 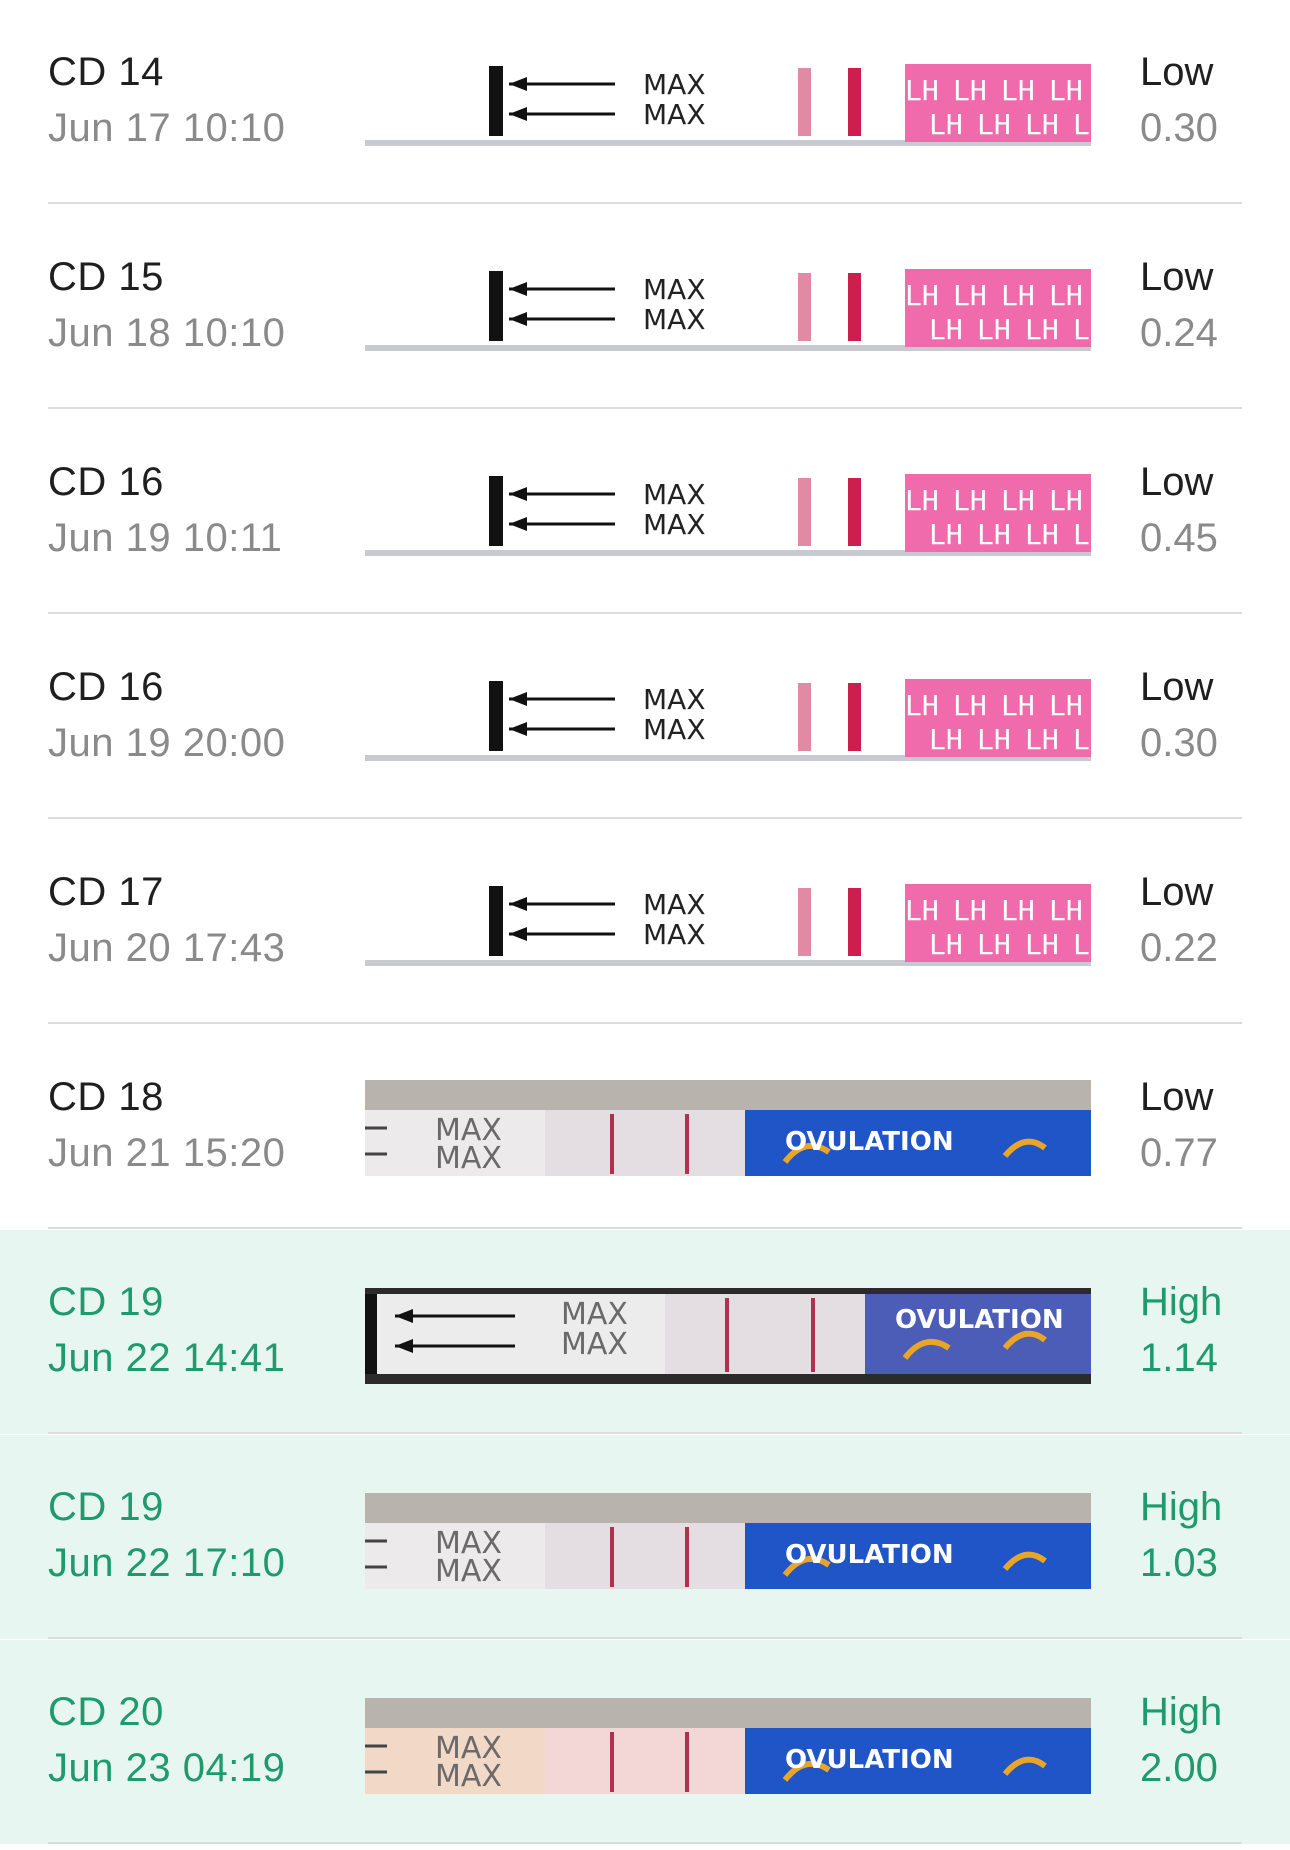 I want to click on timestamp-label: Jun 23 04:19, so click(x=167, y=1768).